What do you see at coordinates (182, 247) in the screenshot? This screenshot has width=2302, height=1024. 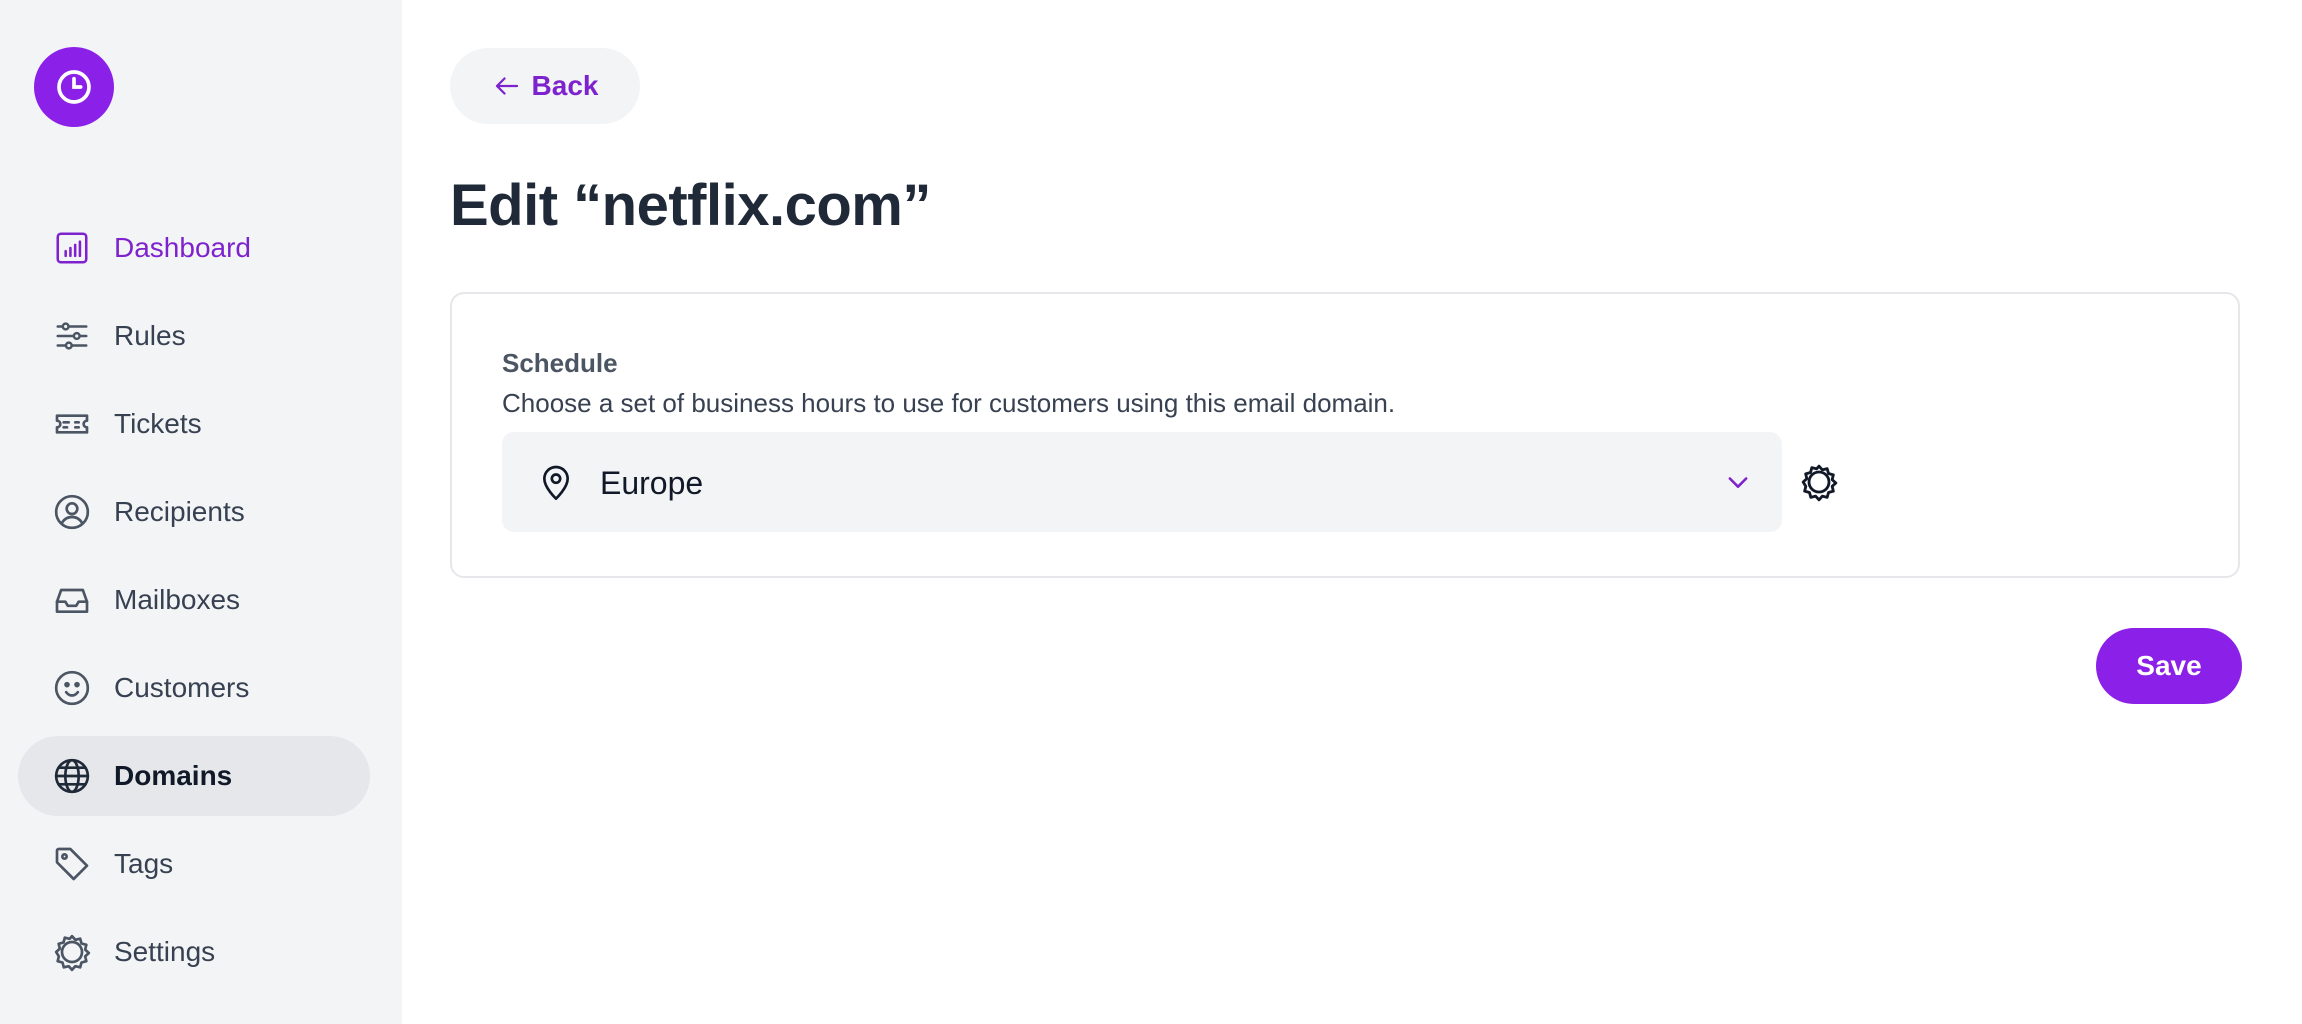 I see `sidebar-item-label: Dashboard` at bounding box center [182, 247].